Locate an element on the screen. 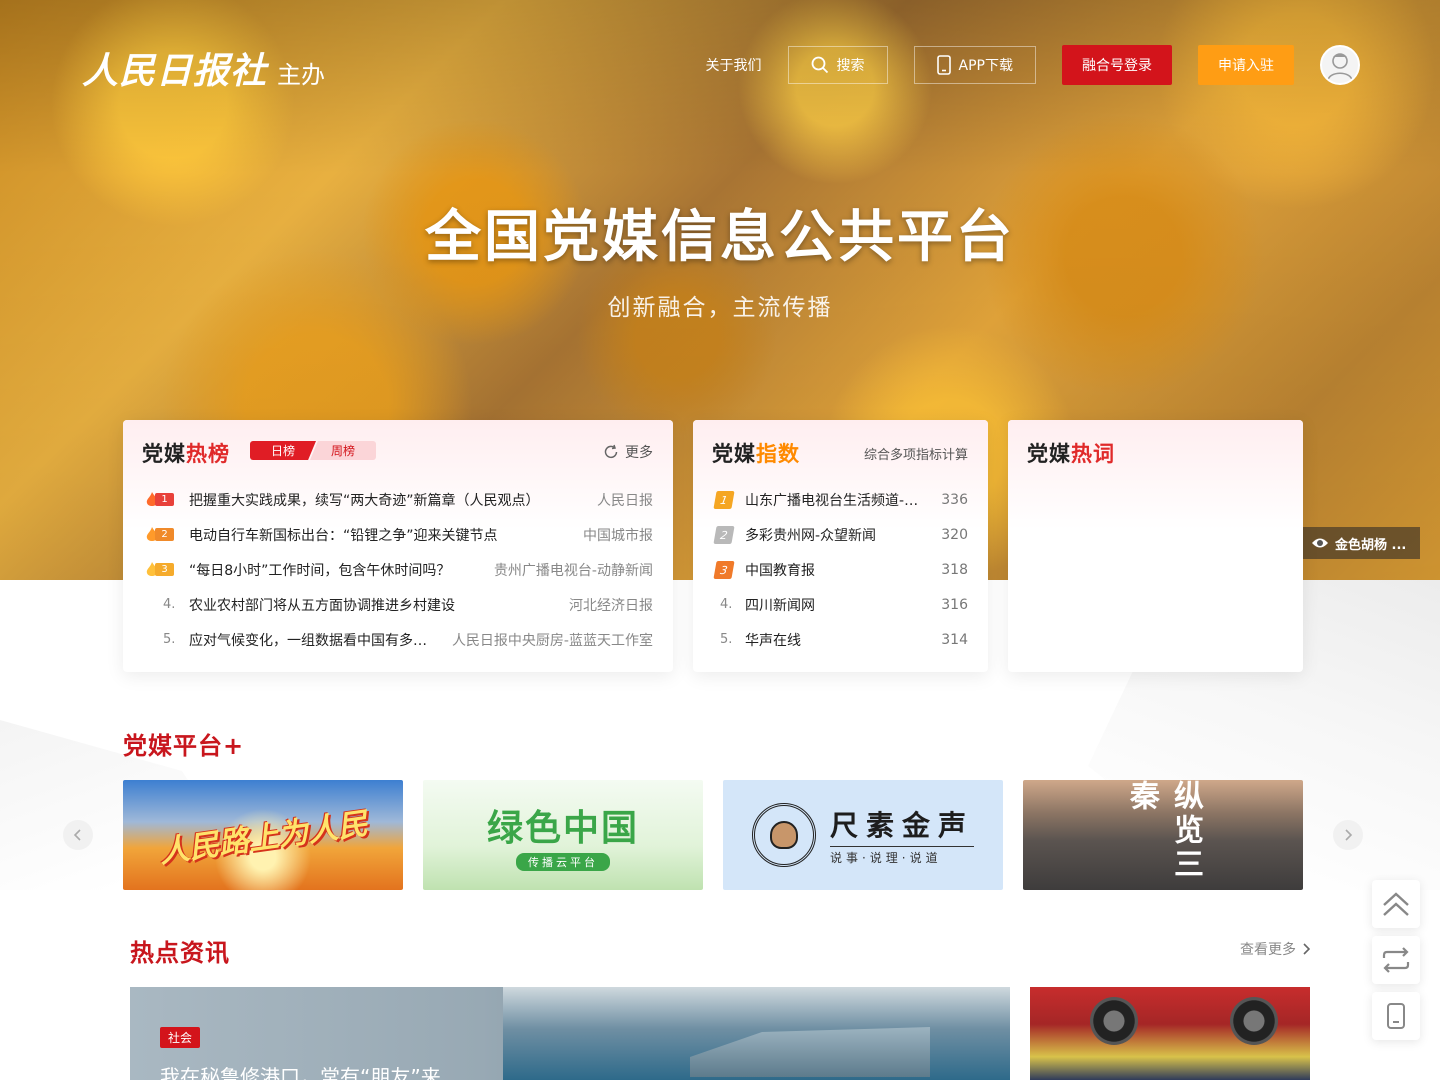  rank-number: 1 is located at coordinates (164, 499).